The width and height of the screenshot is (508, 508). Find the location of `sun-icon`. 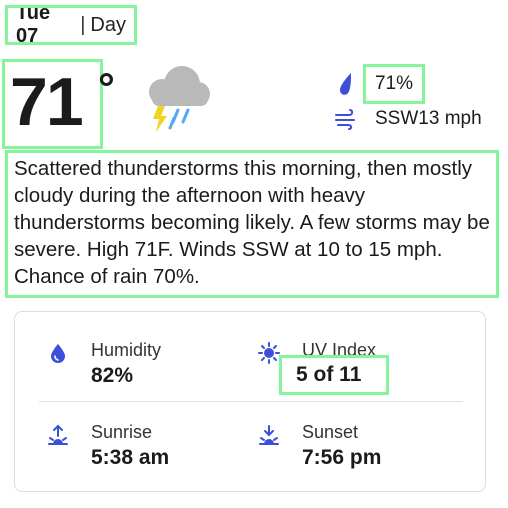

sun-icon is located at coordinates (269, 353).